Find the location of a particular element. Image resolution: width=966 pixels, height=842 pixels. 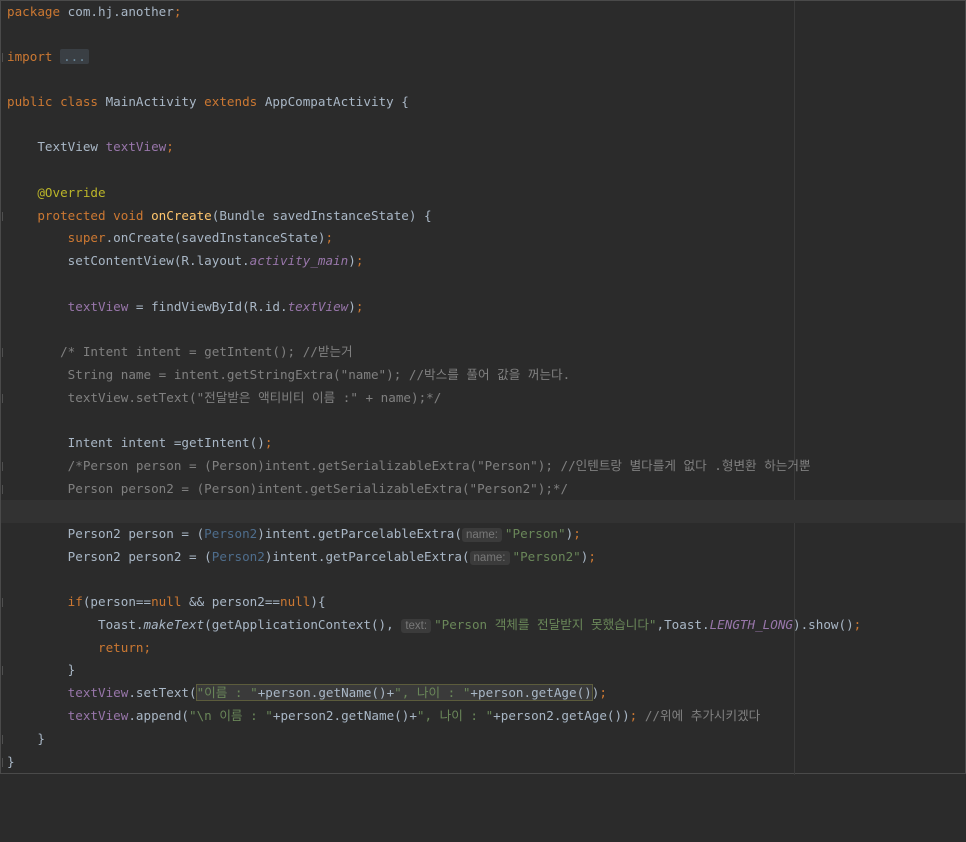

string-literal: "\n 이름 : " is located at coordinates (231, 715).